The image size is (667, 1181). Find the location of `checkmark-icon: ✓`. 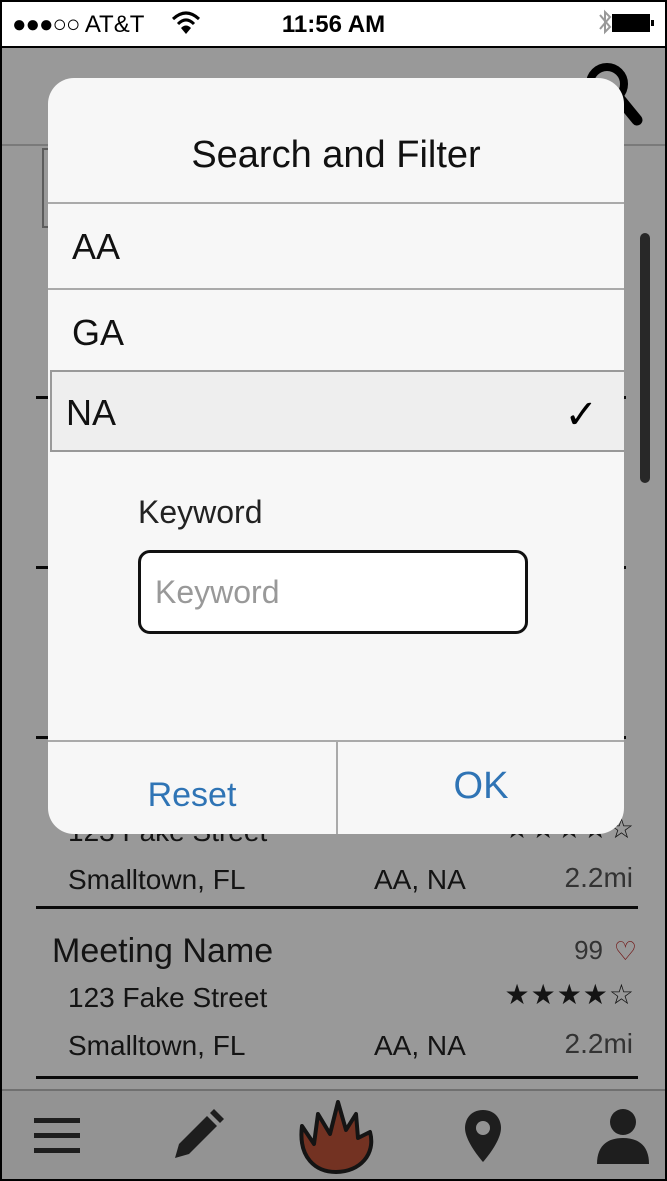

checkmark-icon: ✓ is located at coordinates (581, 415).